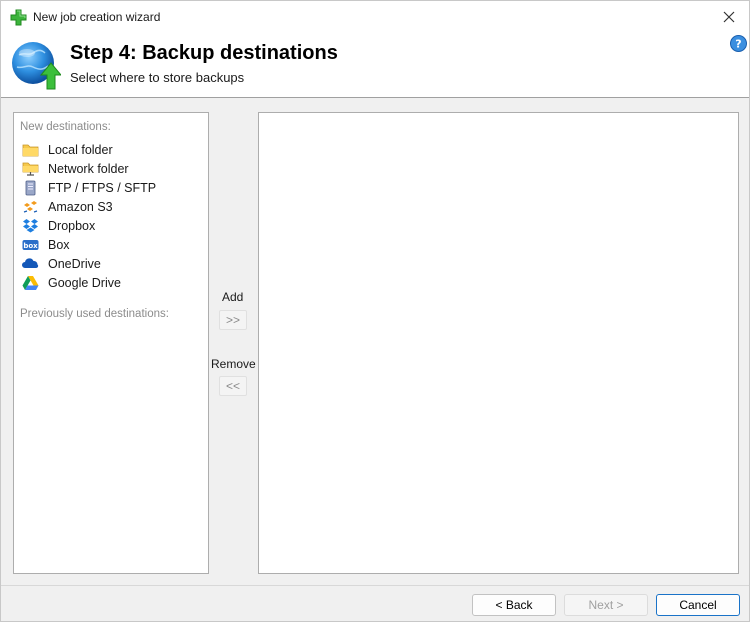 The width and height of the screenshot is (750, 622). What do you see at coordinates (72, 226) in the screenshot?
I see `dest-label: Dropbox` at bounding box center [72, 226].